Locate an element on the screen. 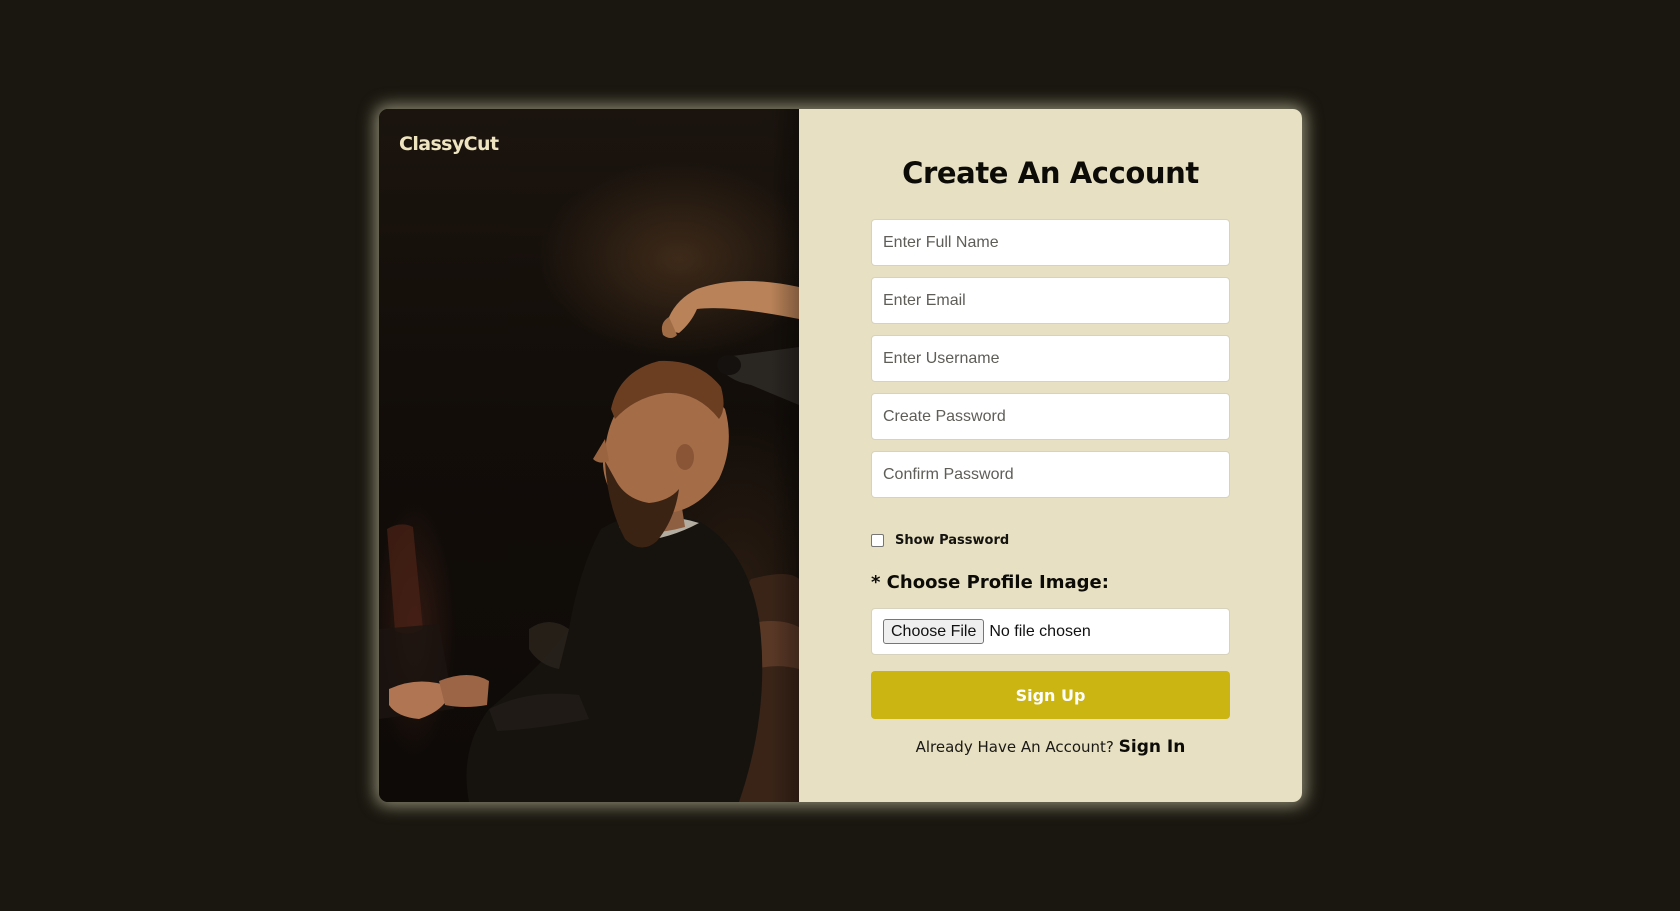 Image resolution: width=1680 pixels, height=911 pixels. show-password-row: Show Password is located at coordinates (940, 540).